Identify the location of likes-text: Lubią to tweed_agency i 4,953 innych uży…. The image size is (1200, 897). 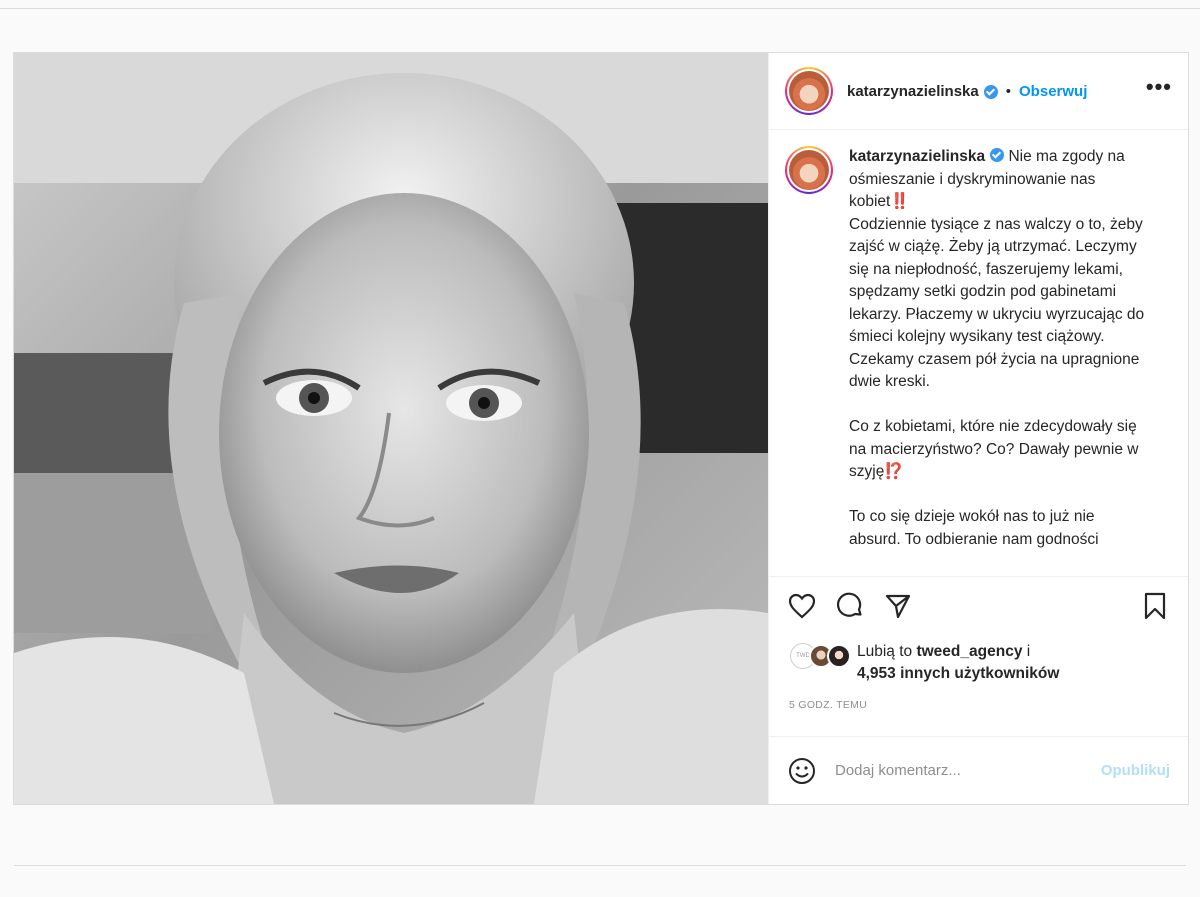
(958, 662).